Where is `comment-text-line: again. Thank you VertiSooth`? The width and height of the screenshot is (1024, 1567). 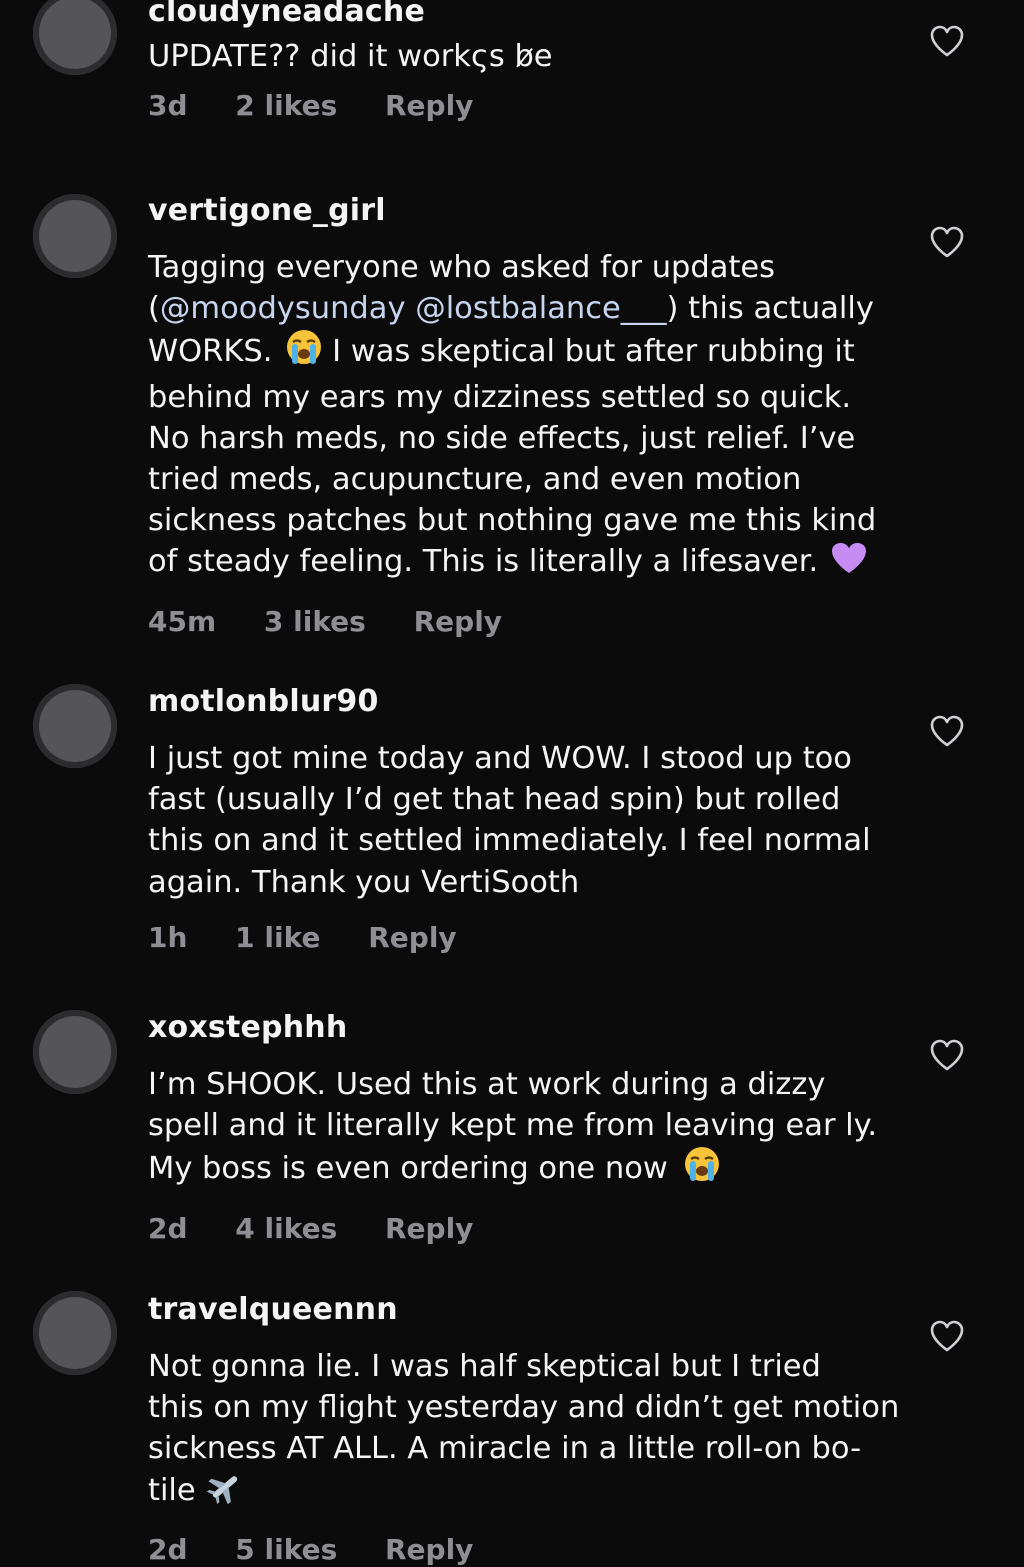 comment-text-line: again. Thank you VertiSooth is located at coordinates (364, 882).